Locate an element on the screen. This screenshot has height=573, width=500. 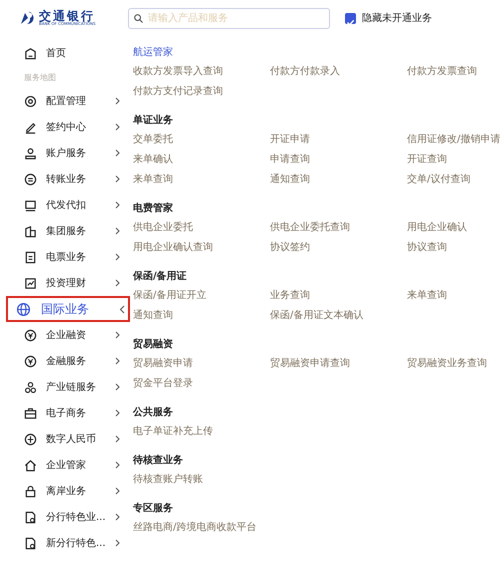
service-link: 业务查询 is located at coordinates (290, 296).